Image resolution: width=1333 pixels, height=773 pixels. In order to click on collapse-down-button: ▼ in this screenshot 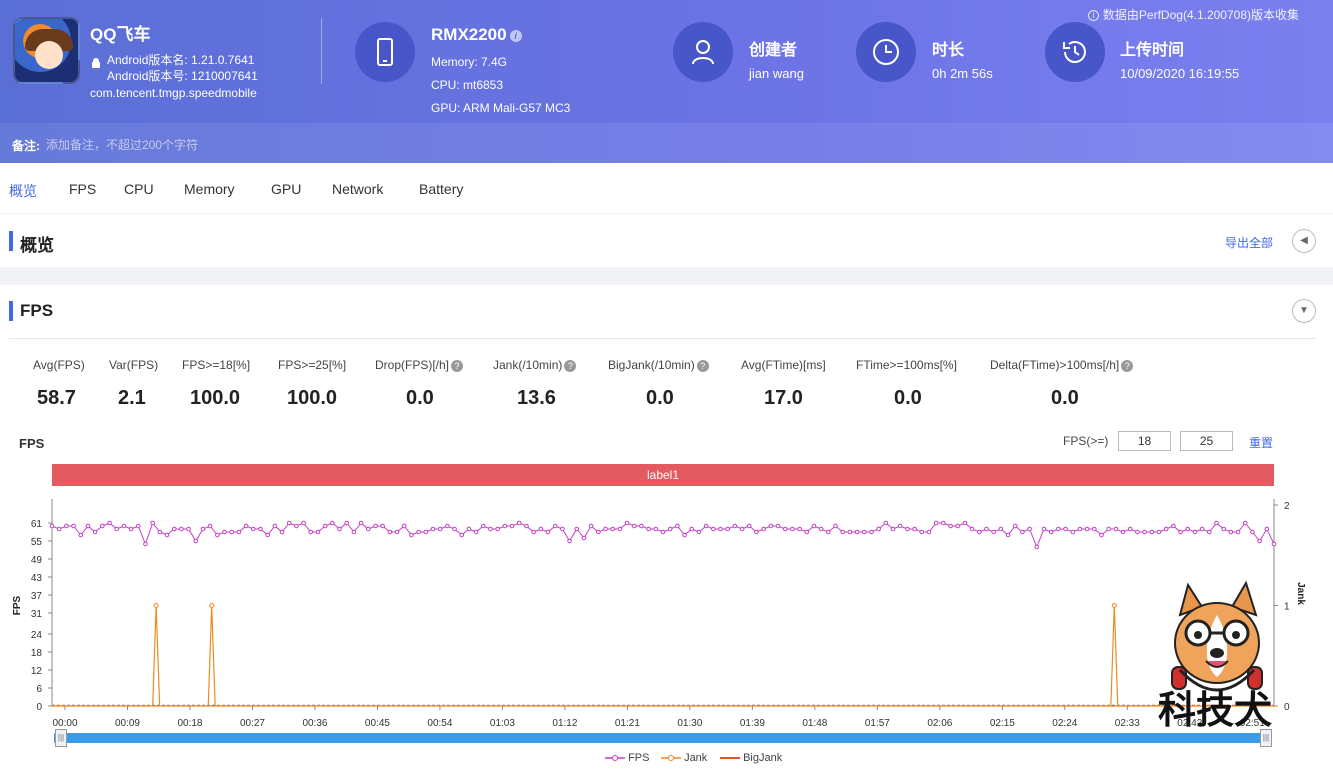, I will do `click(1304, 311)`.